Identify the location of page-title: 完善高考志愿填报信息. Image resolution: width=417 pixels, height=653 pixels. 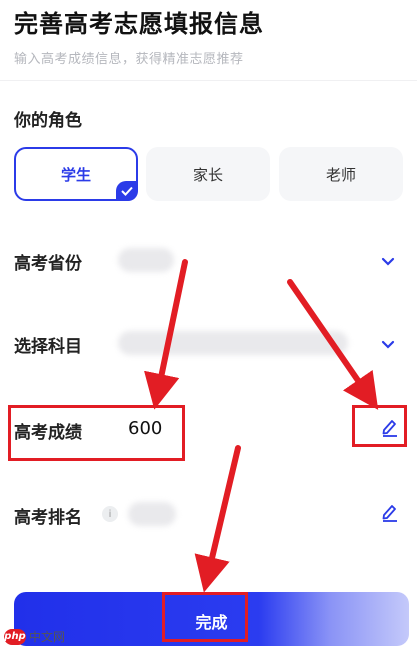
(139, 24).